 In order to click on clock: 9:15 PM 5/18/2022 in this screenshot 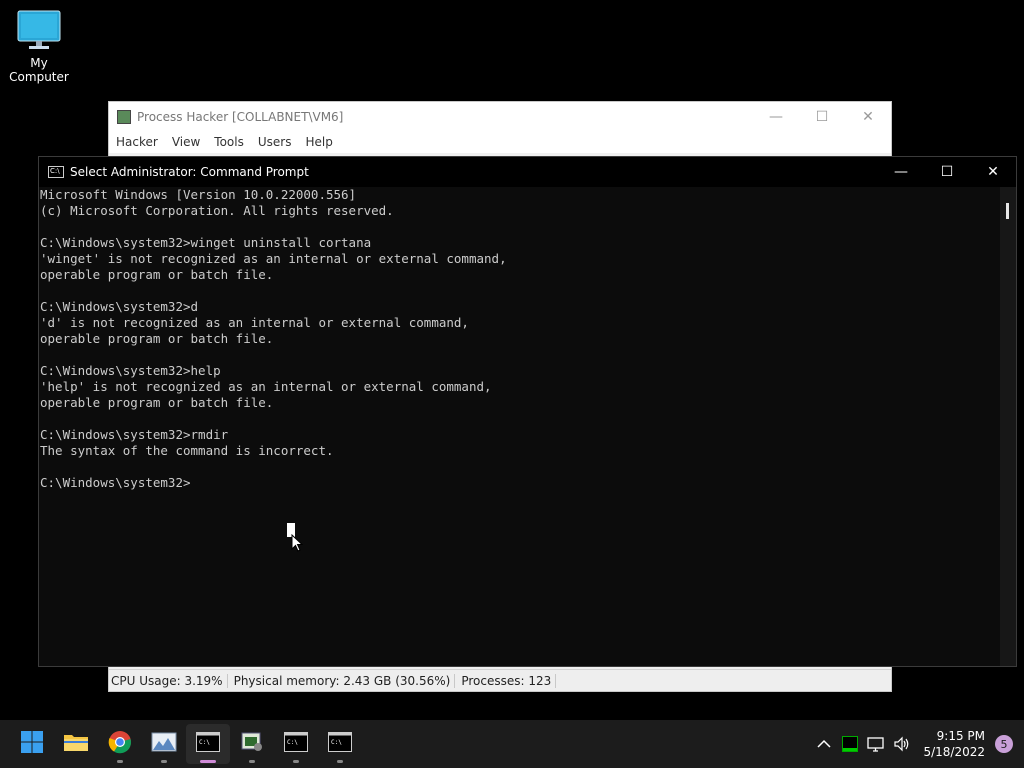, I will do `click(954, 744)`.